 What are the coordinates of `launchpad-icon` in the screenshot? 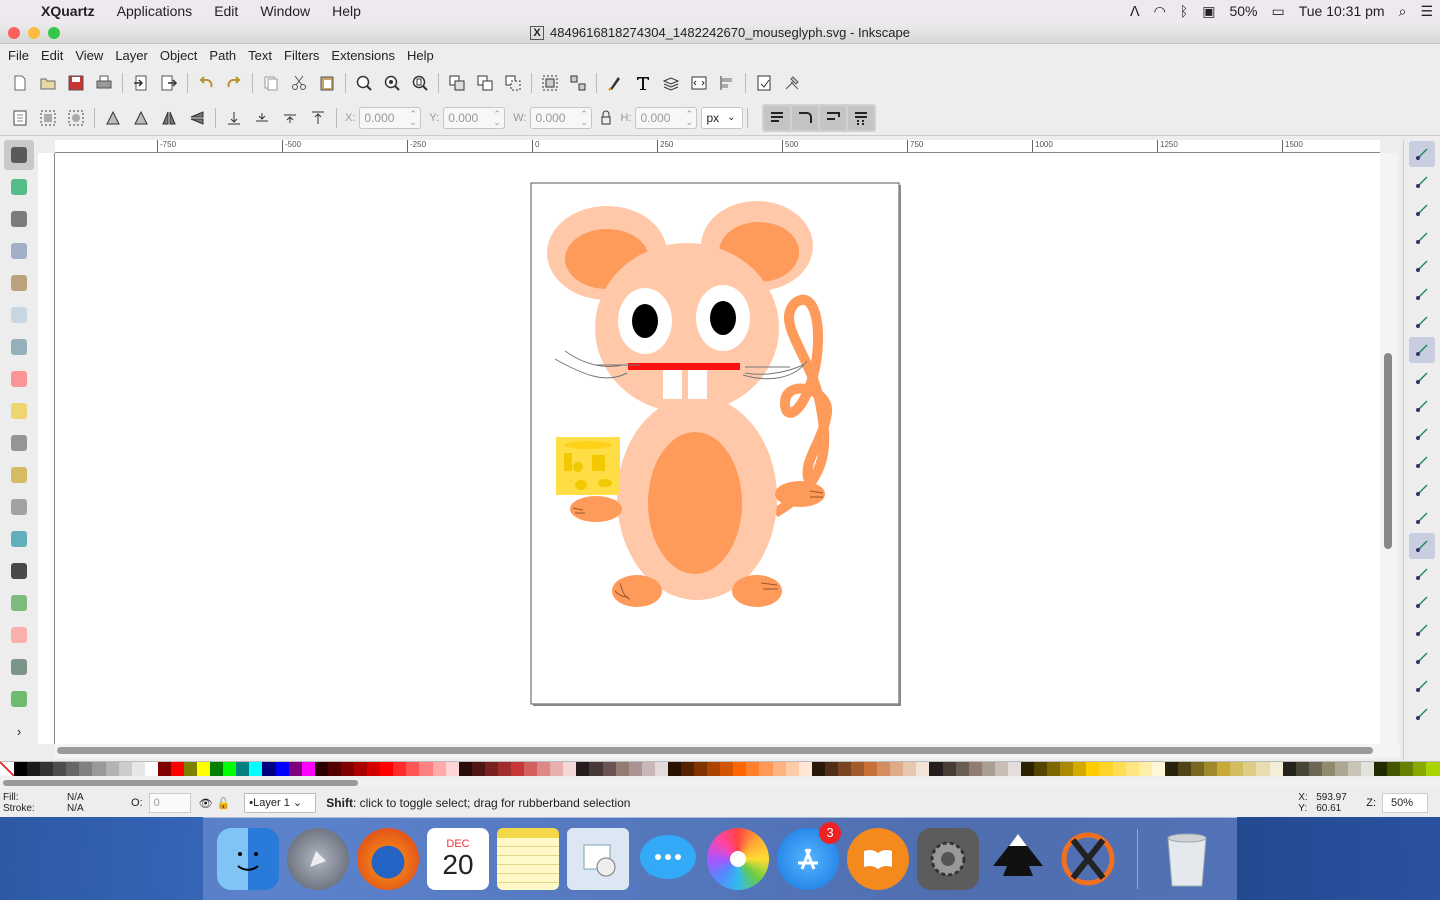 It's located at (318, 859).